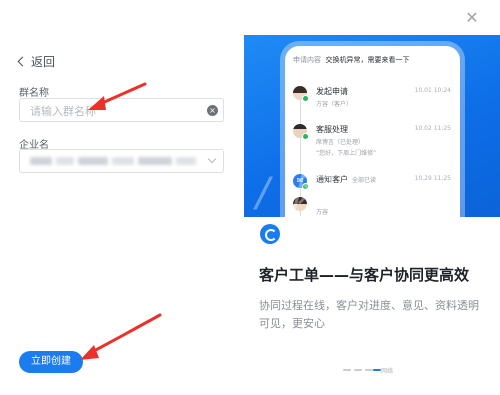 This screenshot has width=500, height=395. What do you see at coordinates (212, 159) in the screenshot?
I see `chevron-down-icon` at bounding box center [212, 159].